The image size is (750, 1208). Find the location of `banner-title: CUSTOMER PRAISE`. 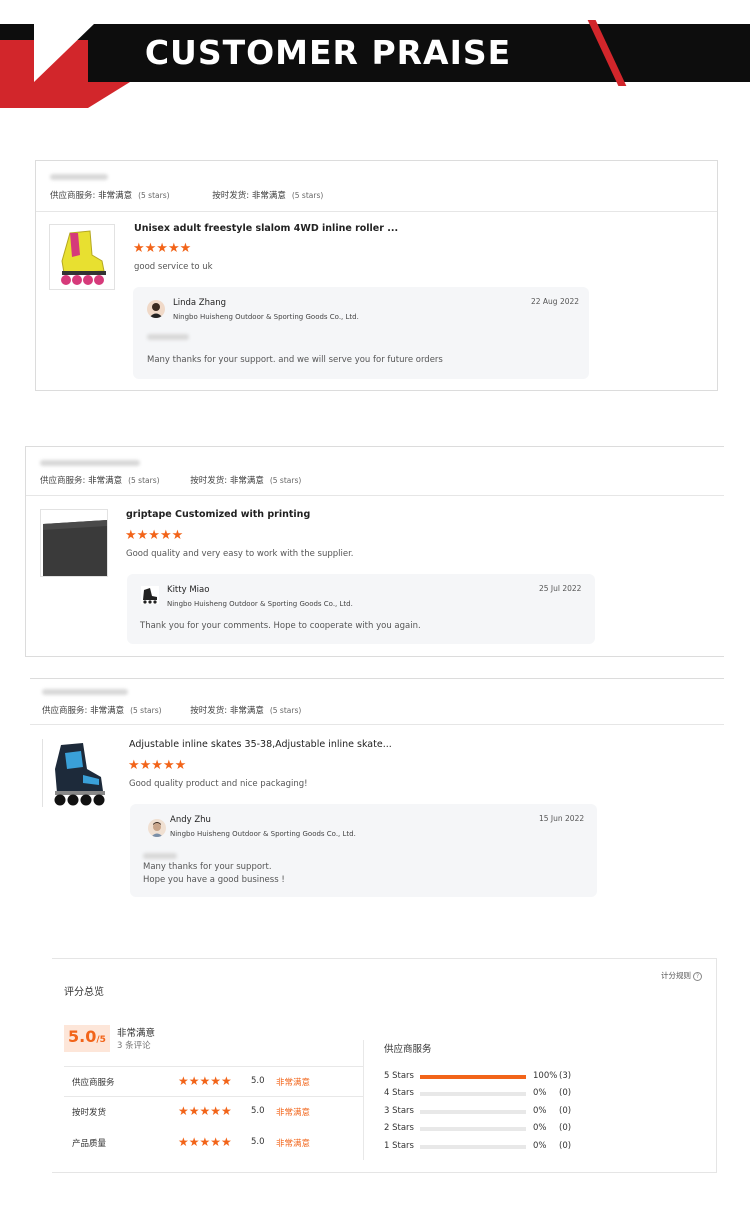

banner-title: CUSTOMER PRAISE is located at coordinates (328, 52).